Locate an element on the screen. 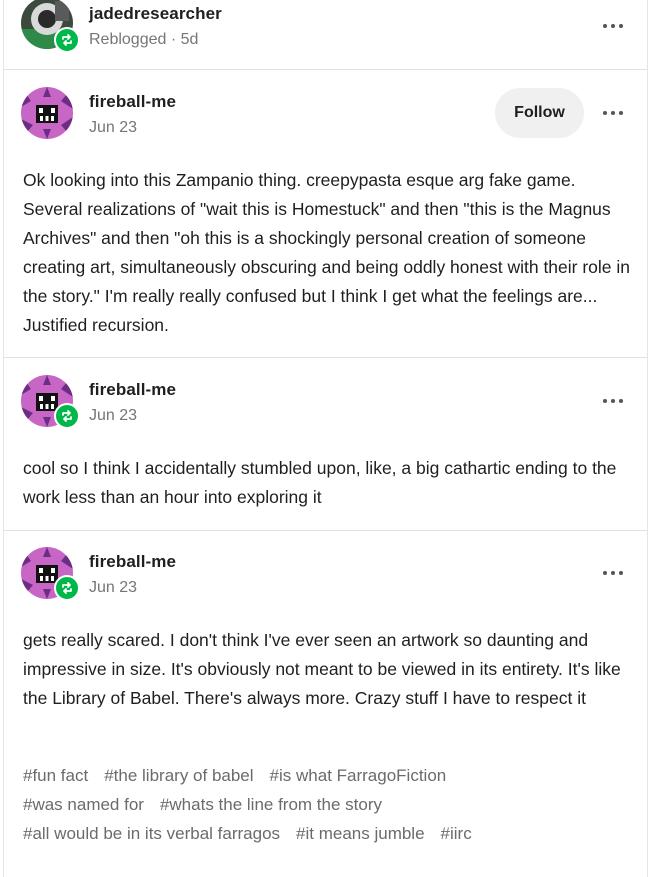 The height and width of the screenshot is (877, 649). avatar-fireball-me is located at coordinates (47, 113).